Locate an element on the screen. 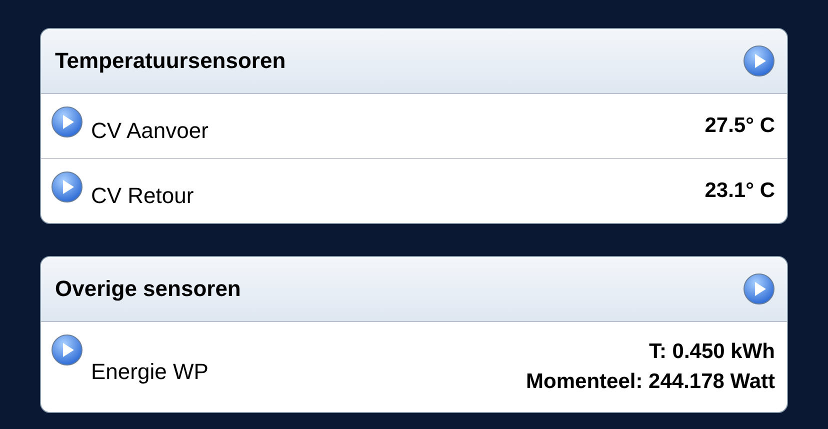 The height and width of the screenshot is (429, 828). sensor-value: T: 0.450 kWh is located at coordinates (711, 352).